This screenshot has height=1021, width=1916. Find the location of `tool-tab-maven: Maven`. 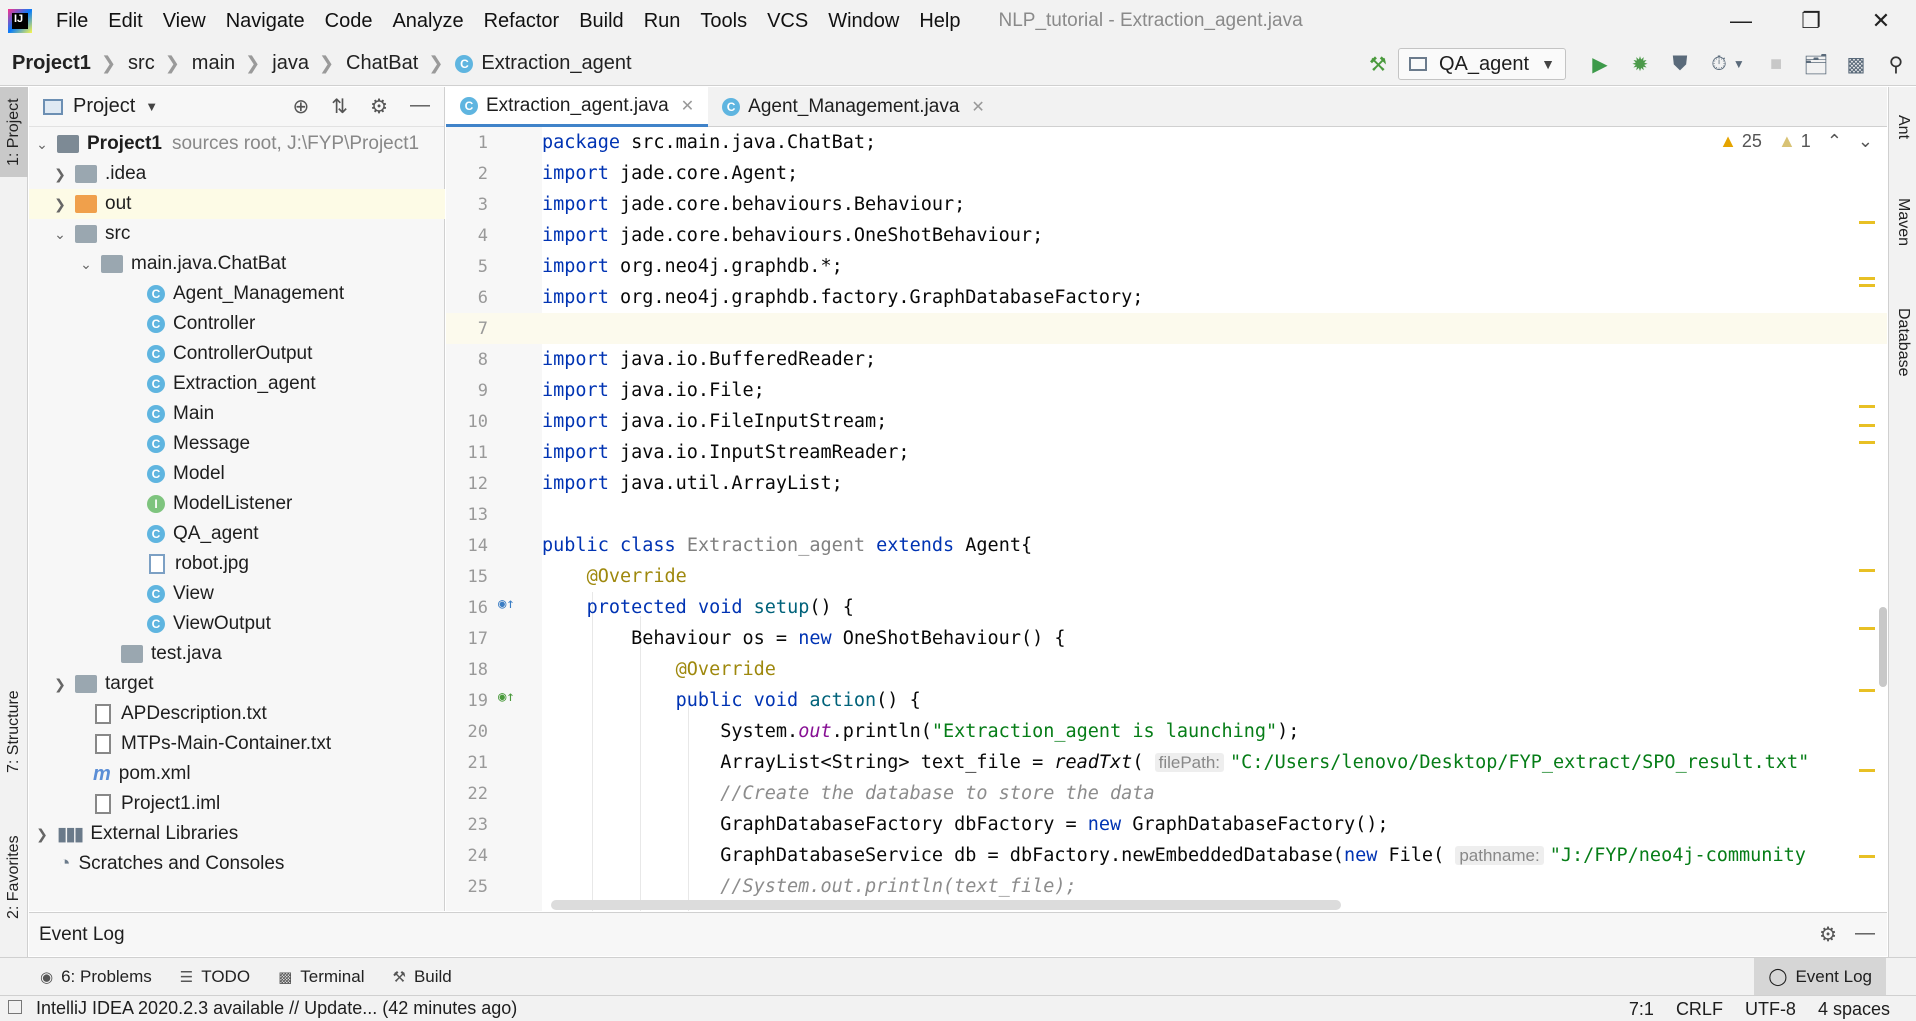

tool-tab-maven: Maven is located at coordinates (1902, 222).